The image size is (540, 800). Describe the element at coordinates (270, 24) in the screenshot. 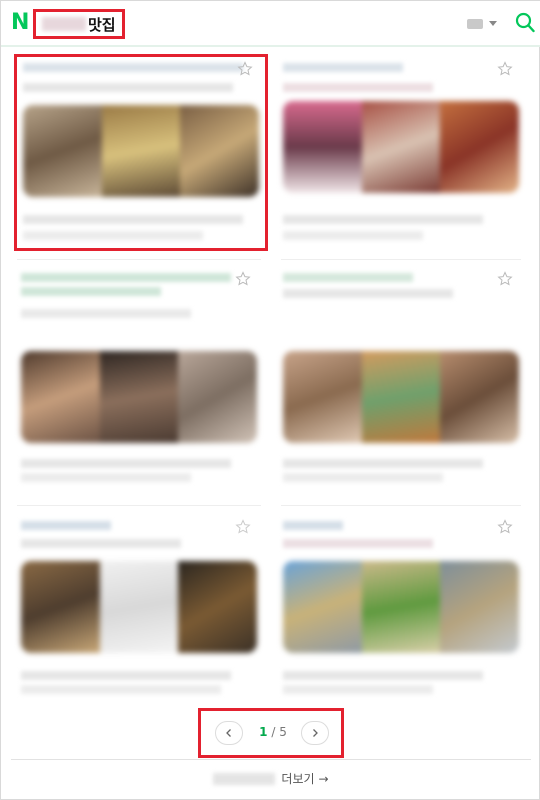

I see `header-bar: N 맛집` at that location.